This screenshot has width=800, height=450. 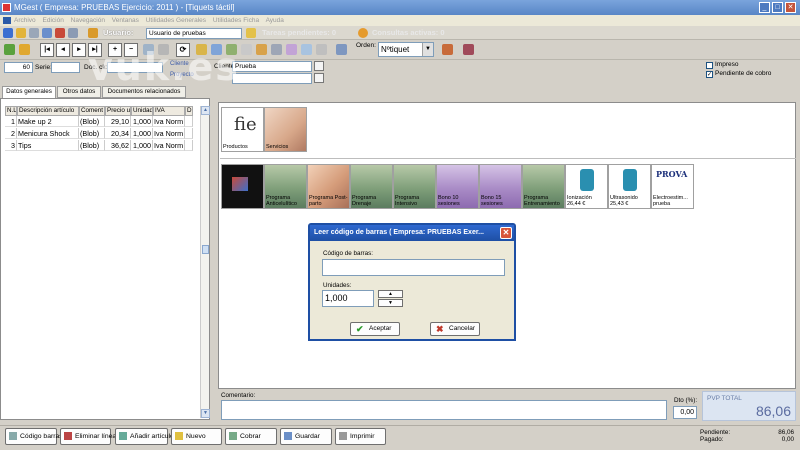 What do you see at coordinates (251, 33) in the screenshot?
I see `tasks-icon` at bounding box center [251, 33].